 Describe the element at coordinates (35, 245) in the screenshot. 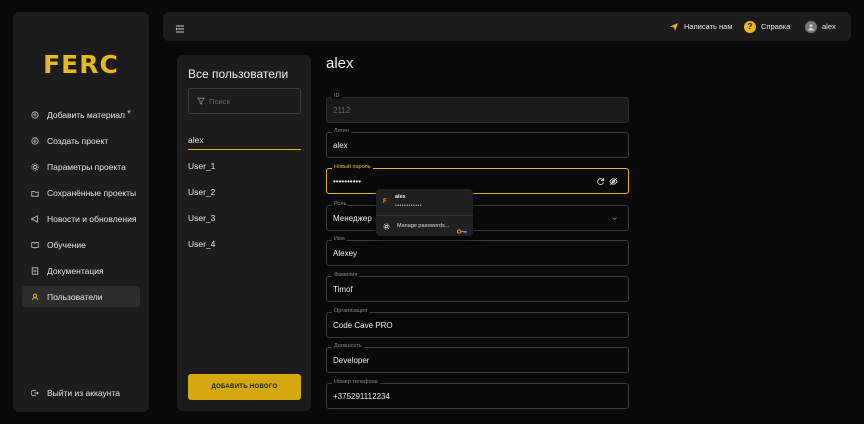

I see `book-icon` at that location.